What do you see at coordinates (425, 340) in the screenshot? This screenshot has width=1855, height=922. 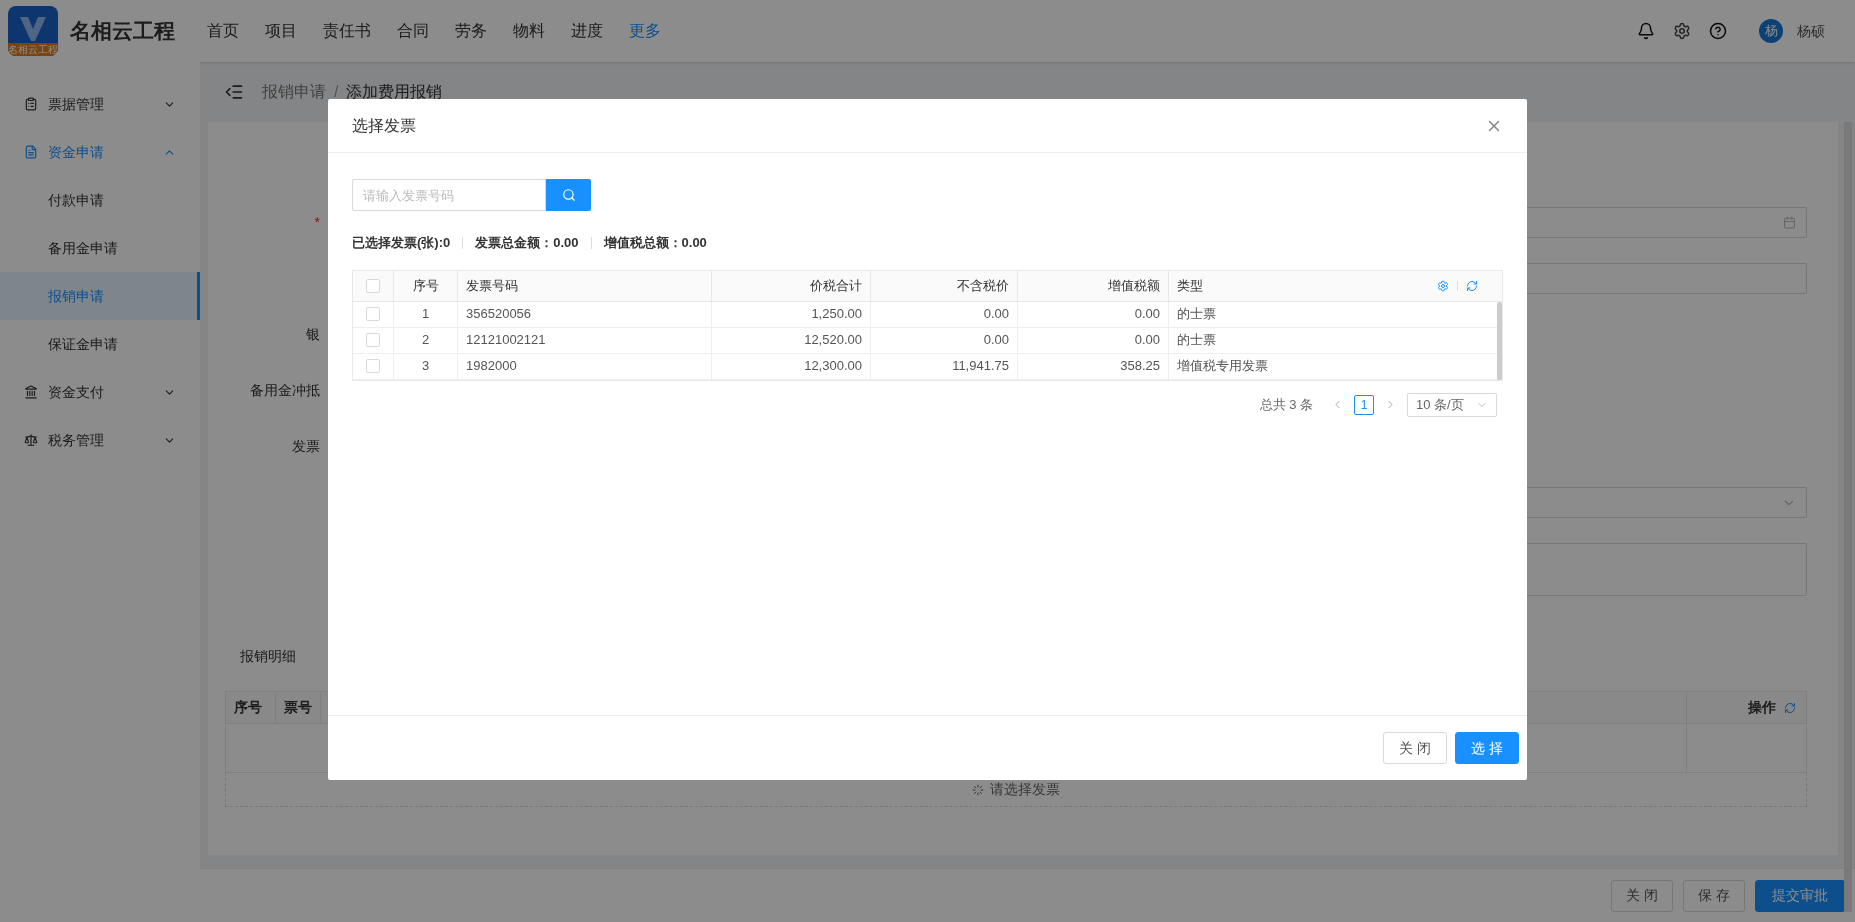 I see `table-cell-text: 2` at bounding box center [425, 340].